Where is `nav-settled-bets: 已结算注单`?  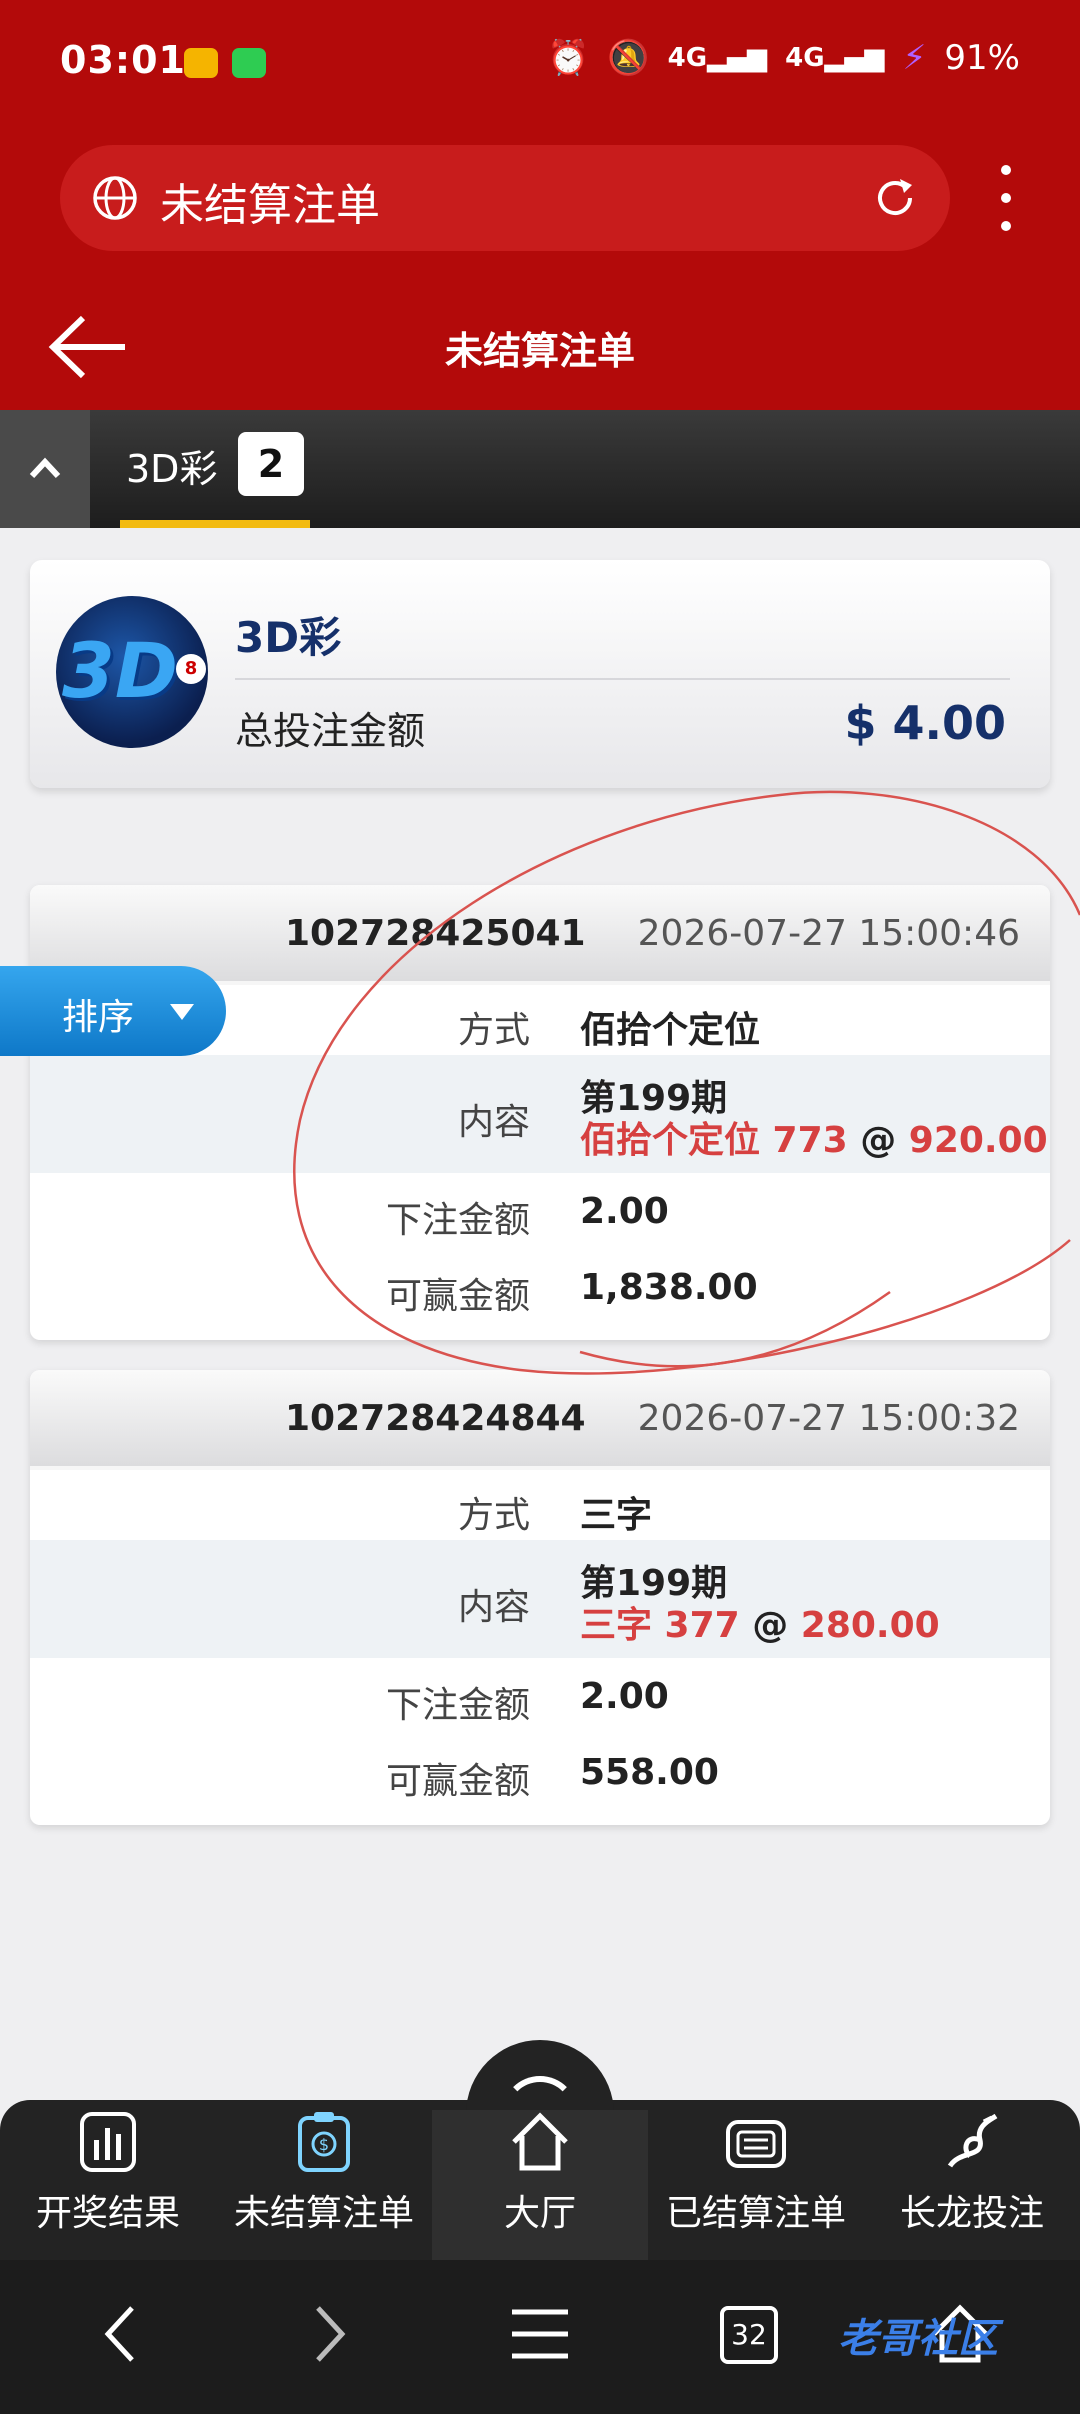
nav-settled-bets: 已结算注单 is located at coordinates (756, 2185).